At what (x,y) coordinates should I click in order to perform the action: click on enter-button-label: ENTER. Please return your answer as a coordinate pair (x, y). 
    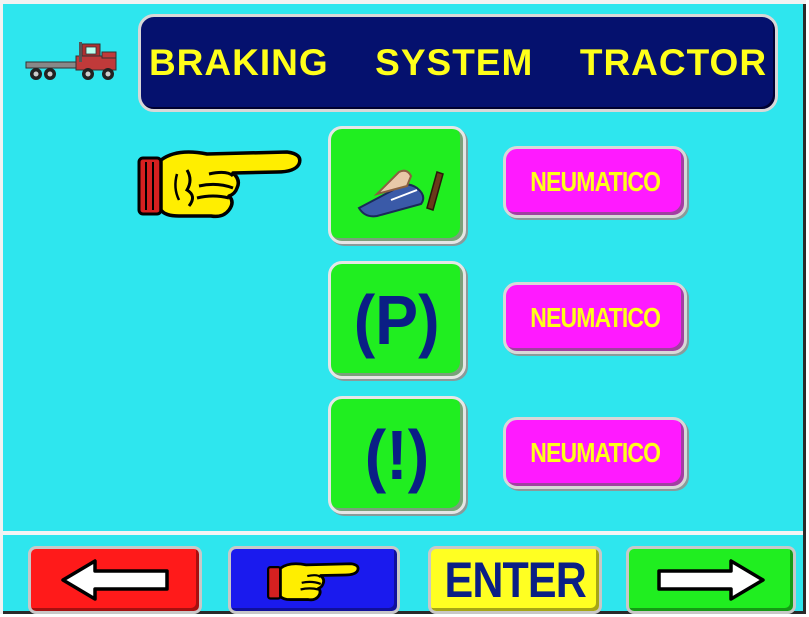
    Looking at the image, I should click on (515, 580).